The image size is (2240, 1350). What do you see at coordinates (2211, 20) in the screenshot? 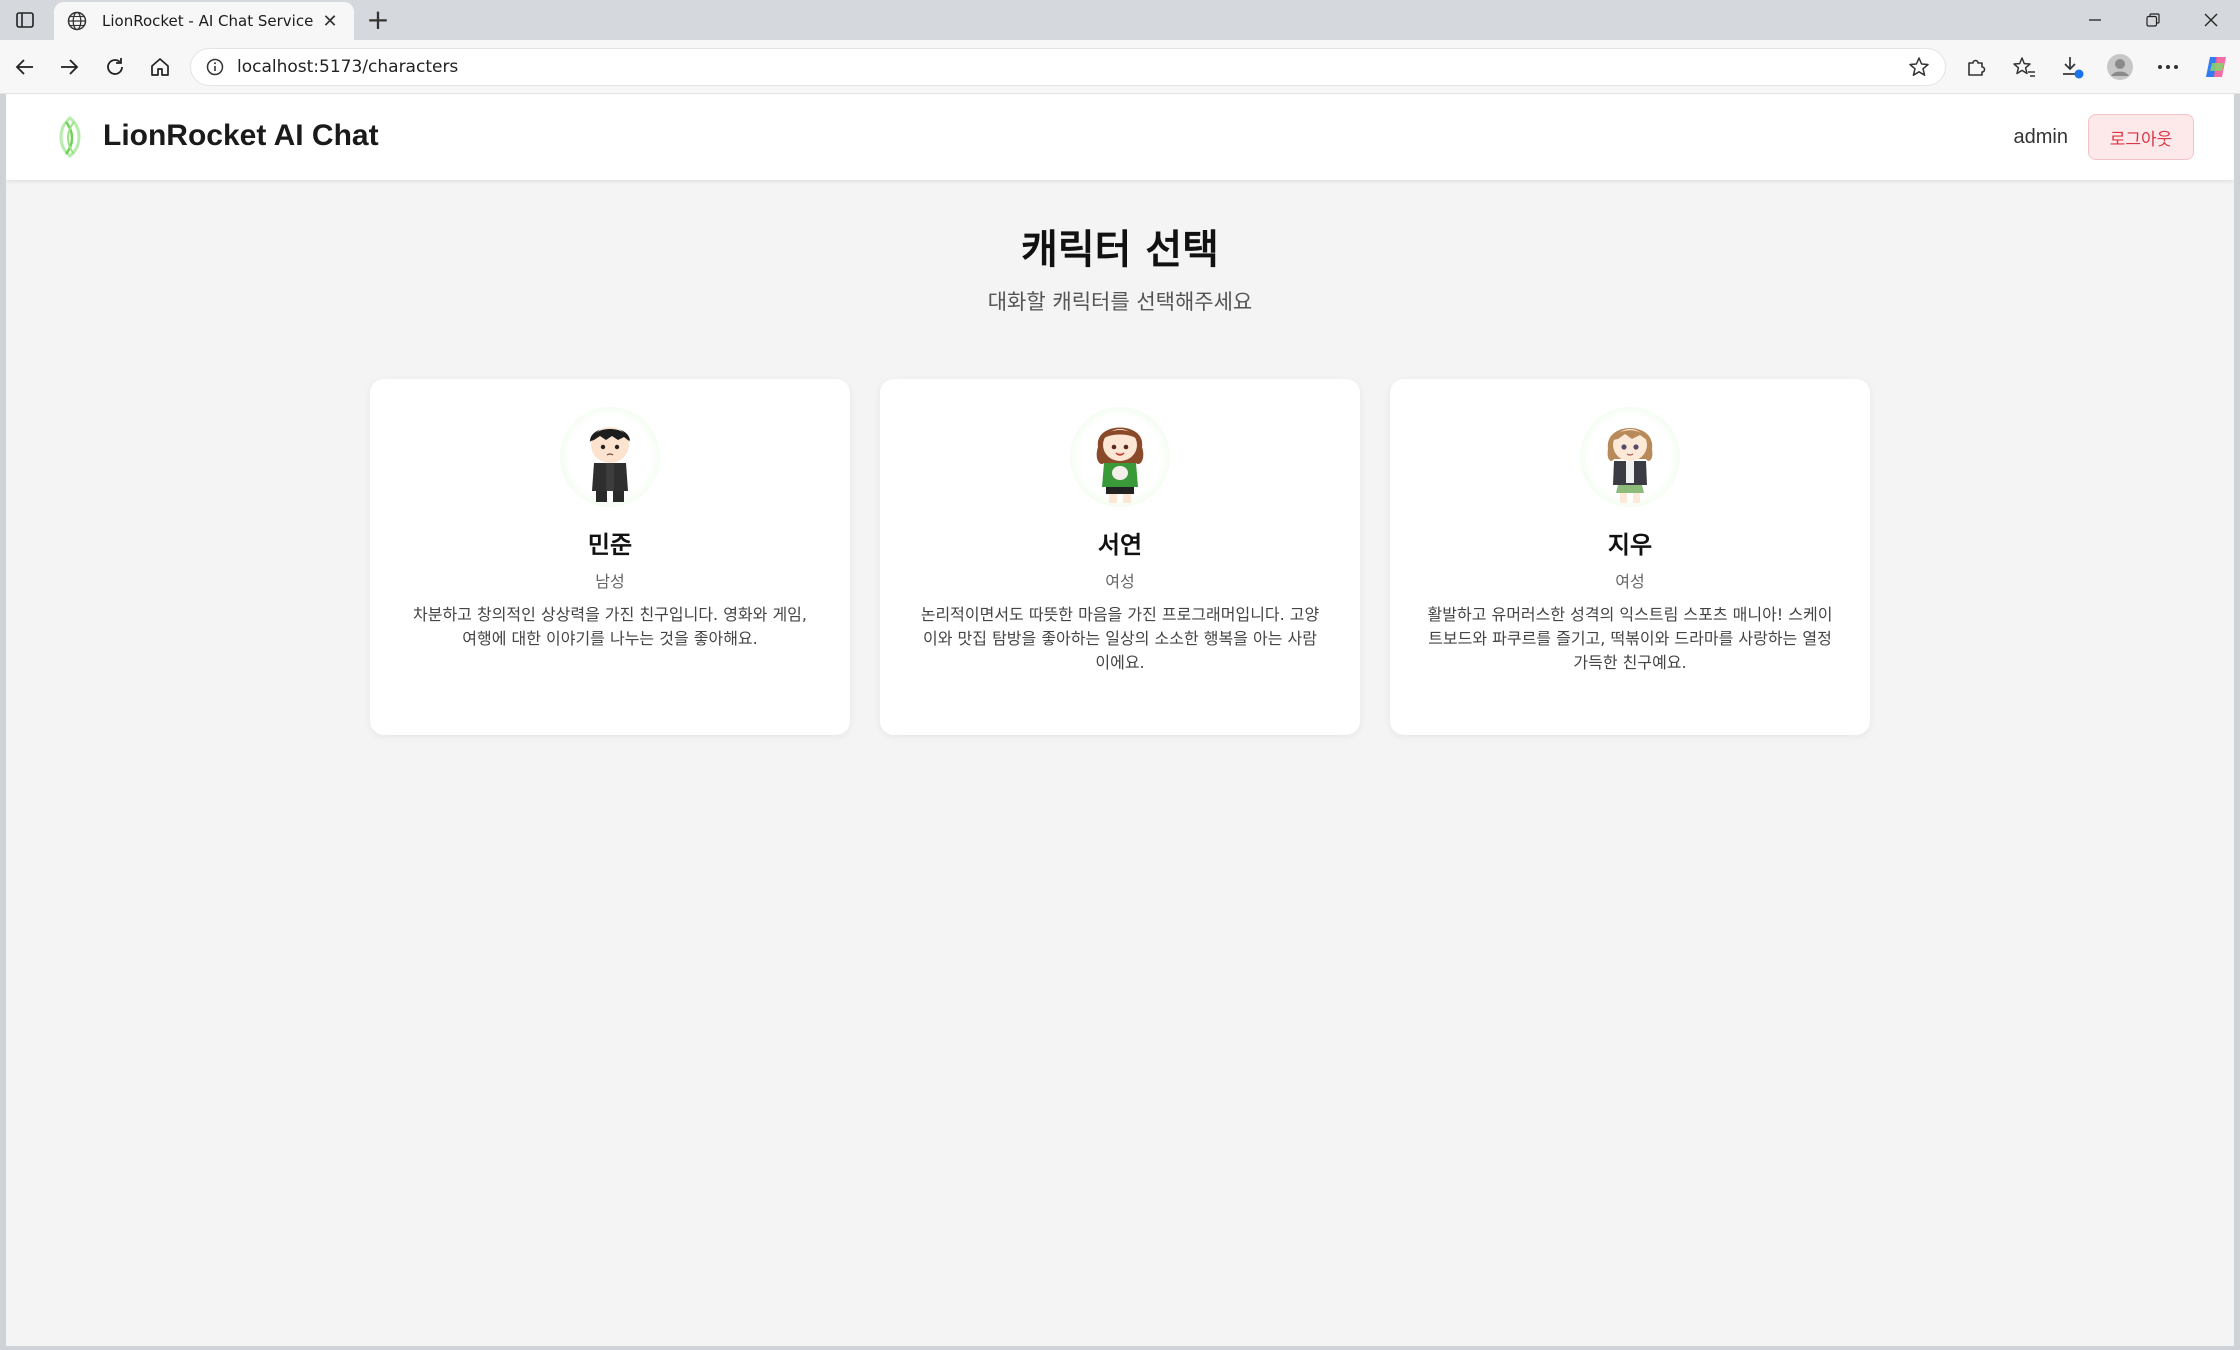
I see `close-window-icon` at bounding box center [2211, 20].